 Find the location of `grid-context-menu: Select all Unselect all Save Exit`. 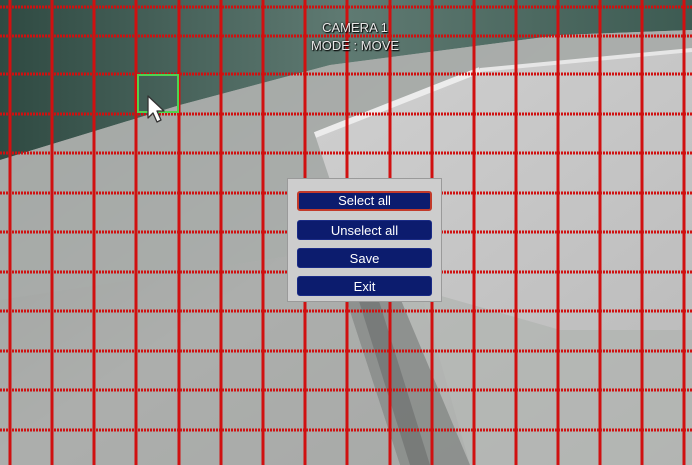

grid-context-menu: Select all Unselect all Save Exit is located at coordinates (364, 240).